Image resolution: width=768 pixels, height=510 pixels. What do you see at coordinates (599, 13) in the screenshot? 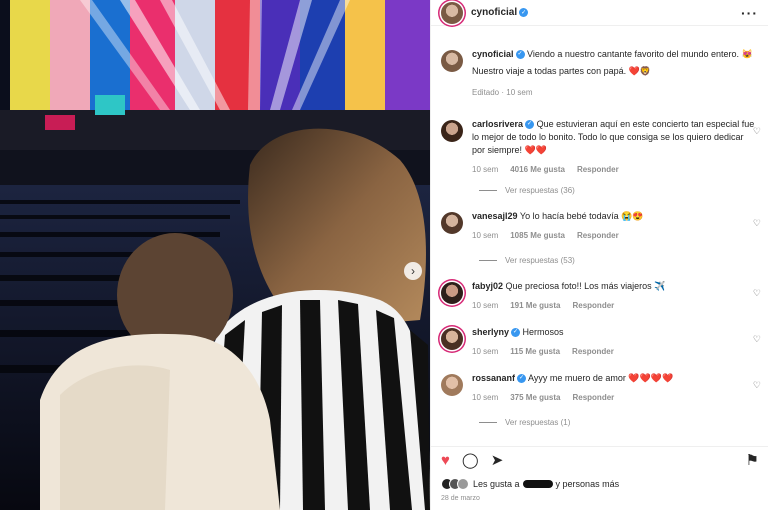
I see `post-header: cynoficial ✓ ···` at bounding box center [599, 13].